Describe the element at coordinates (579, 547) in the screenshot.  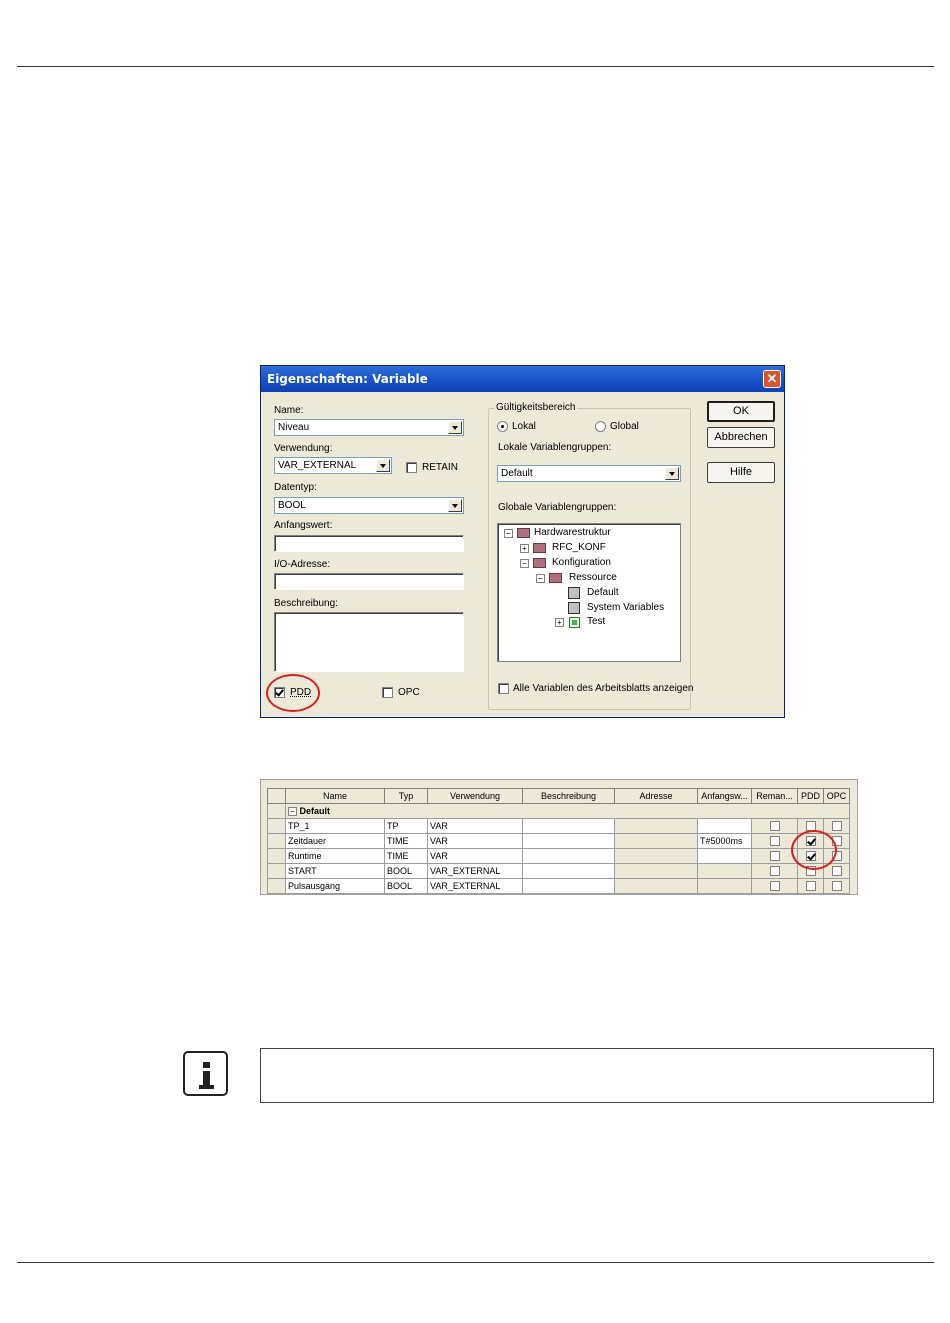
I see `tree-node-rfc-konf: RFC_KONF` at that location.